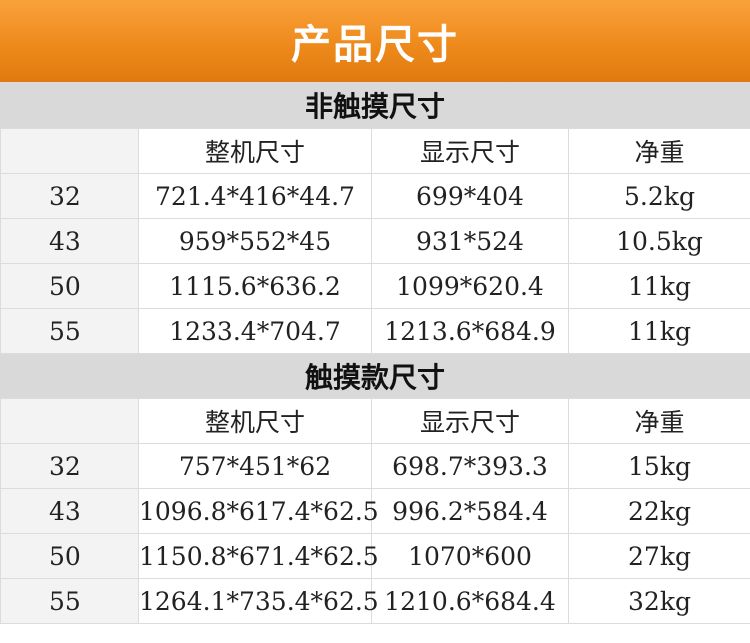 This screenshot has width=750, height=643. I want to click on display-size-cell: 1099*620.4, so click(470, 286).